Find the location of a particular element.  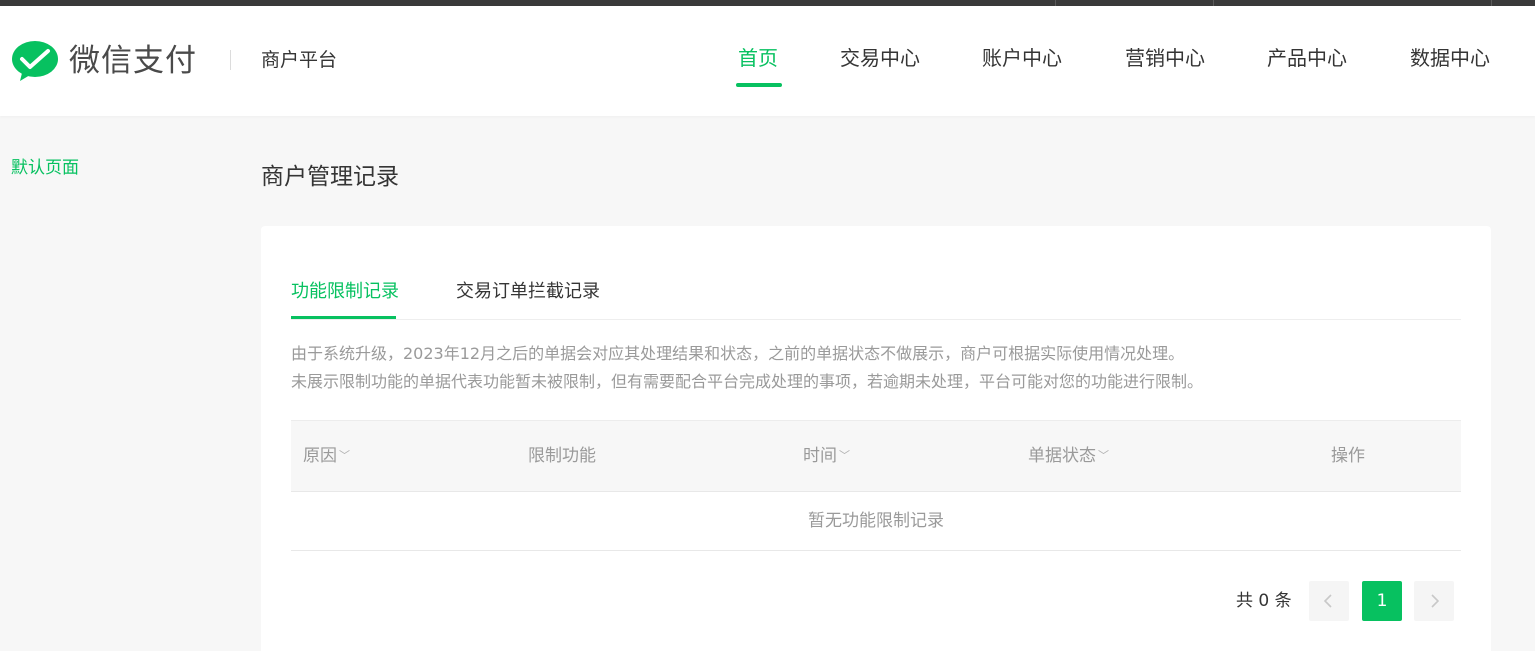

nav-home: 首页 is located at coordinates (758, 59).